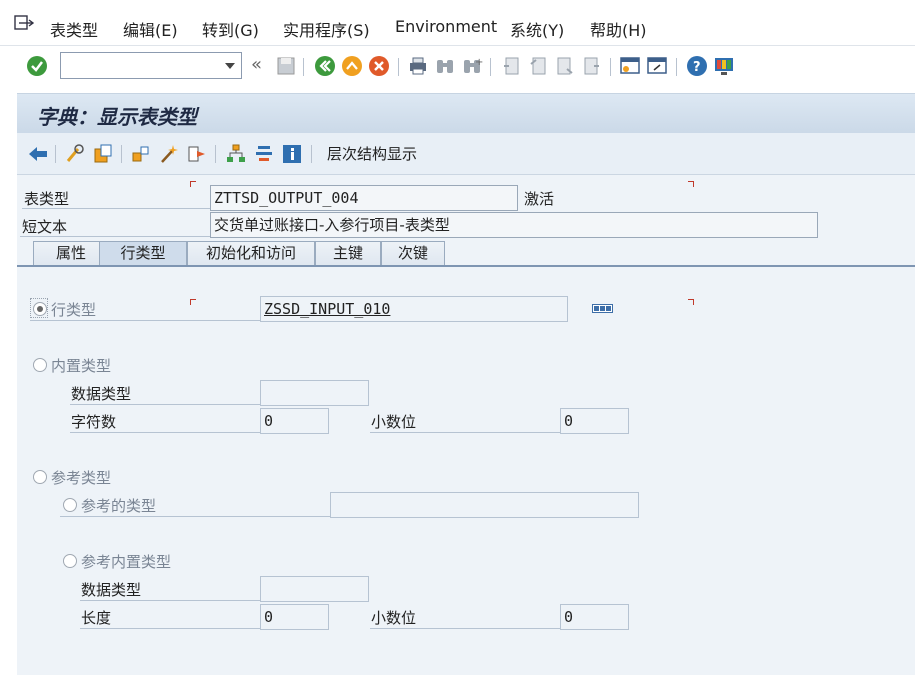 The width and height of the screenshot is (915, 675). Describe the element at coordinates (511, 66) in the screenshot. I see `first-page-icon` at that location.